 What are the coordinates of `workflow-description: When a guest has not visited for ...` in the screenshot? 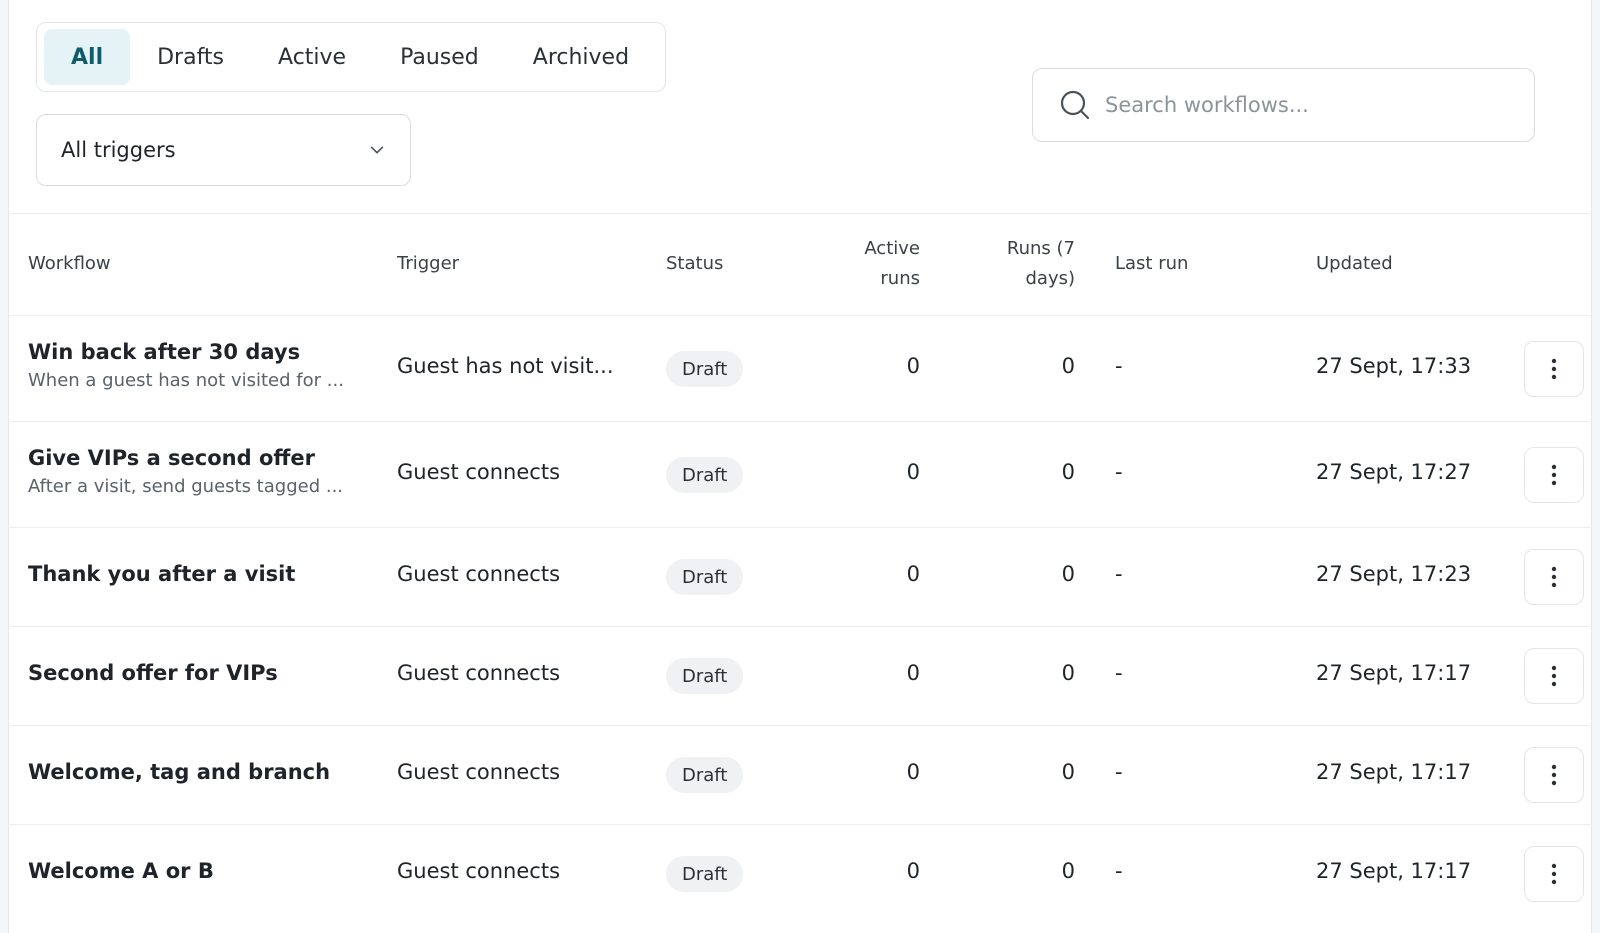 It's located at (186, 380).